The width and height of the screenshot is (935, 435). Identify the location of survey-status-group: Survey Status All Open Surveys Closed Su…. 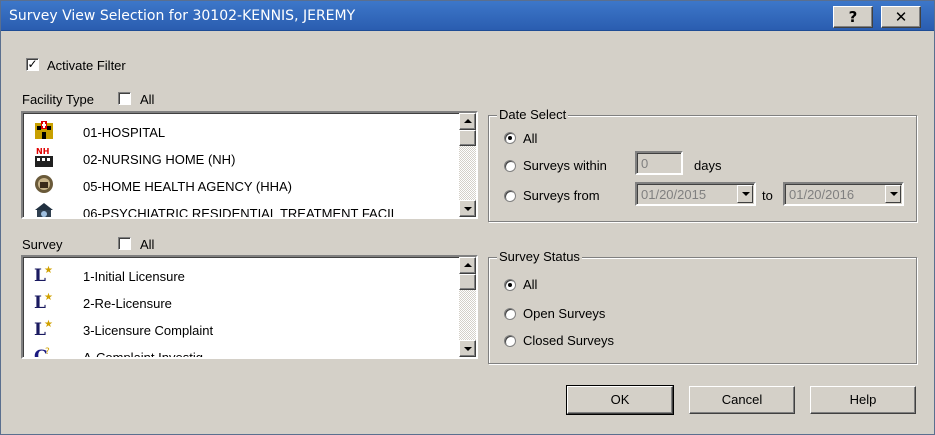
(702, 306).